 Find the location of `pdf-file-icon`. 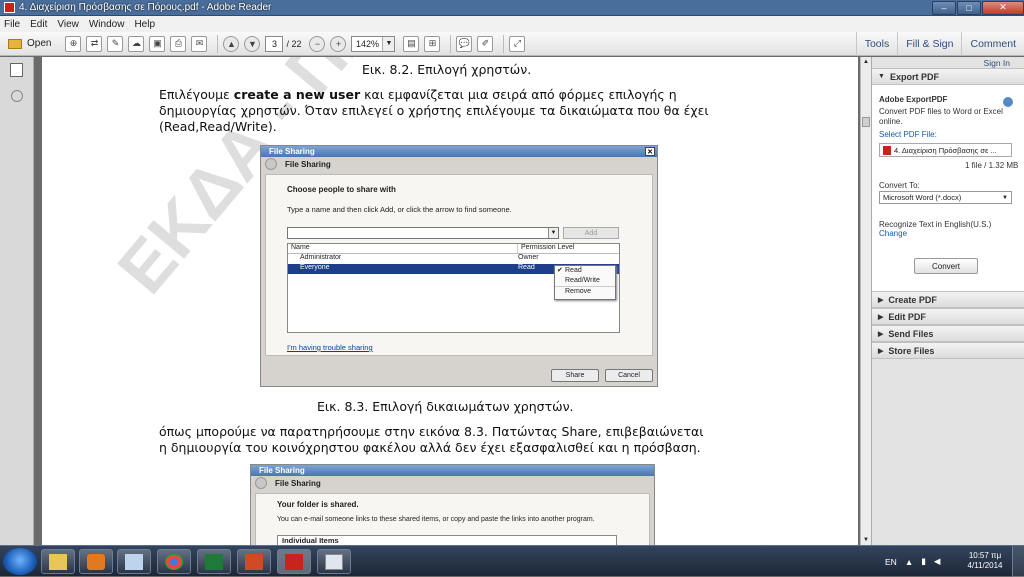

pdf-file-icon is located at coordinates (887, 150).